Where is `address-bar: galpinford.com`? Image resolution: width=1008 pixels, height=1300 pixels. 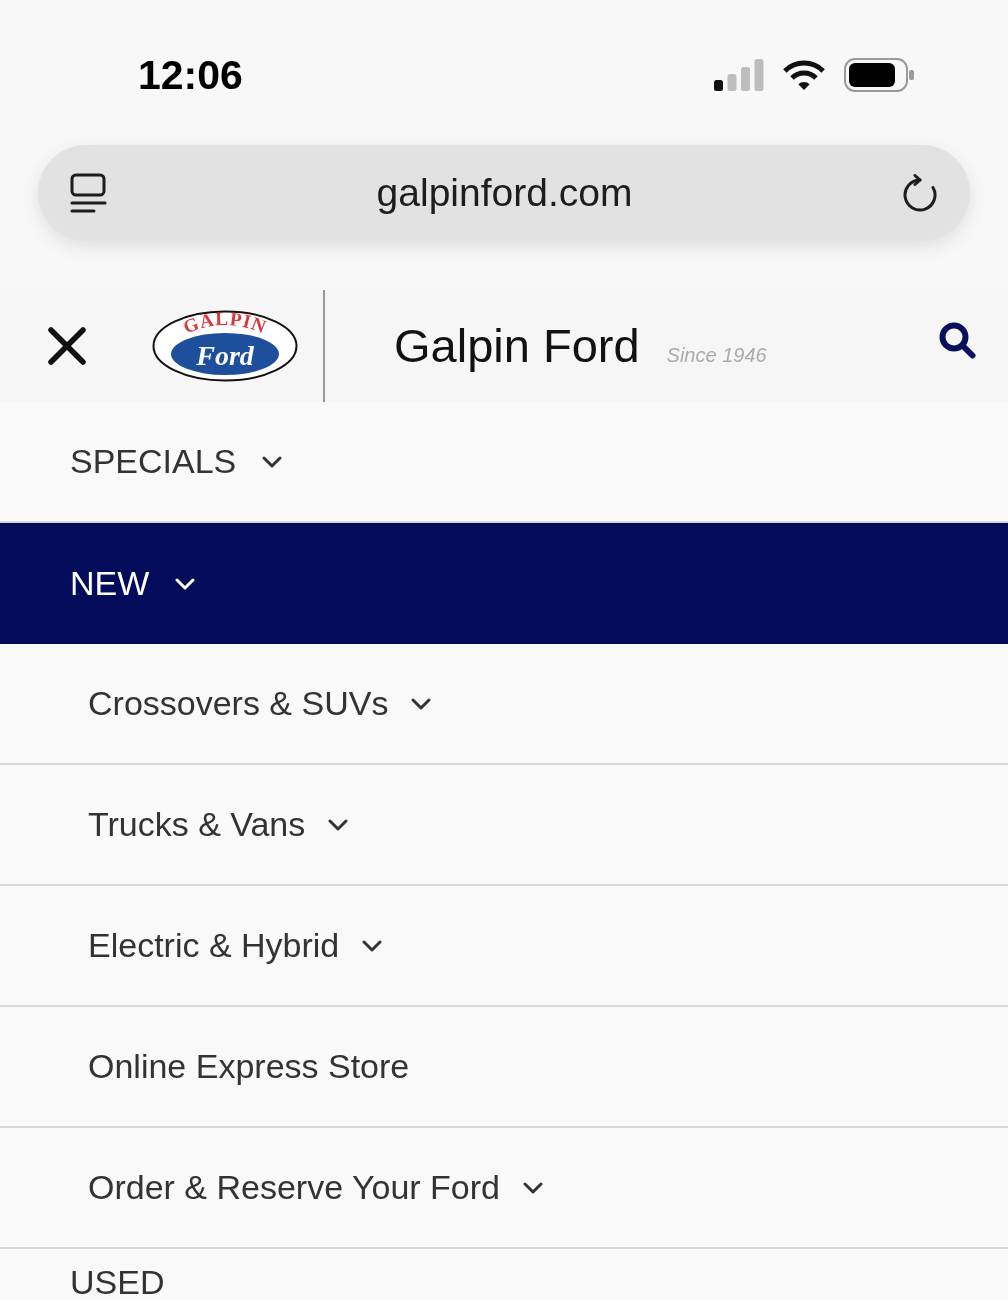 address-bar: galpinford.com is located at coordinates (504, 193).